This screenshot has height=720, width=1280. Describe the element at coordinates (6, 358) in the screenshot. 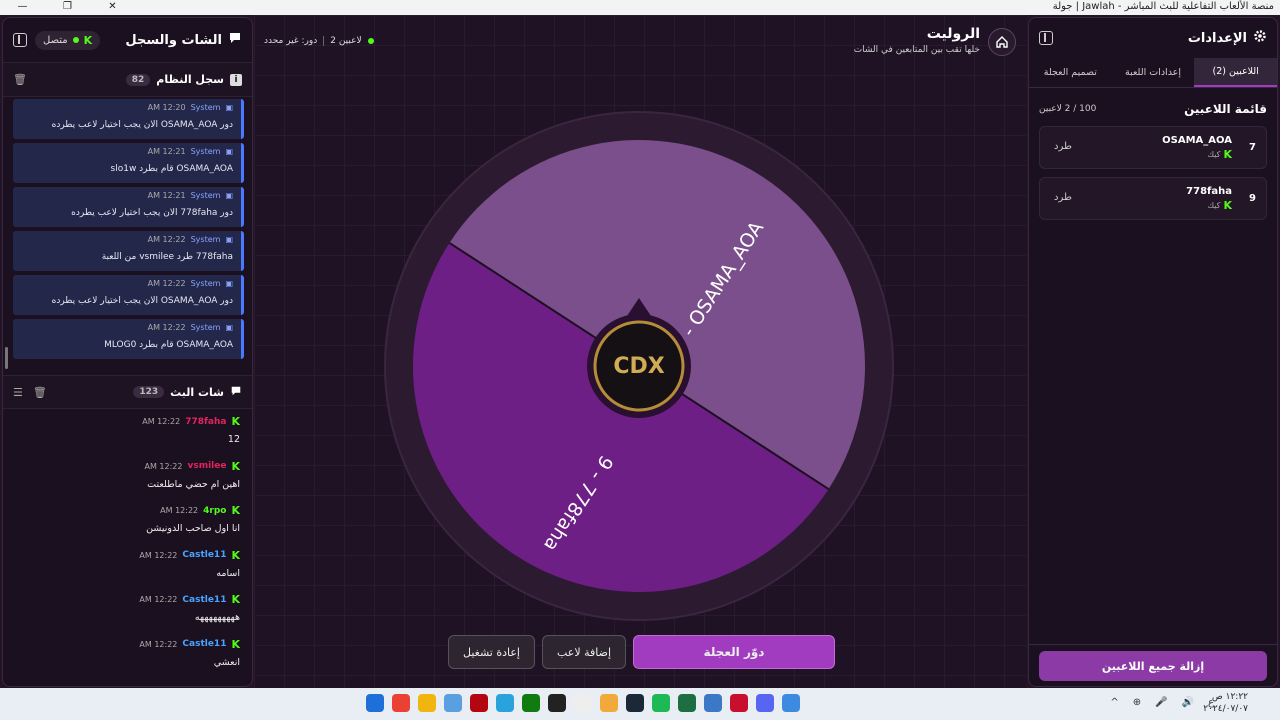

I see `scrollbar` at that location.